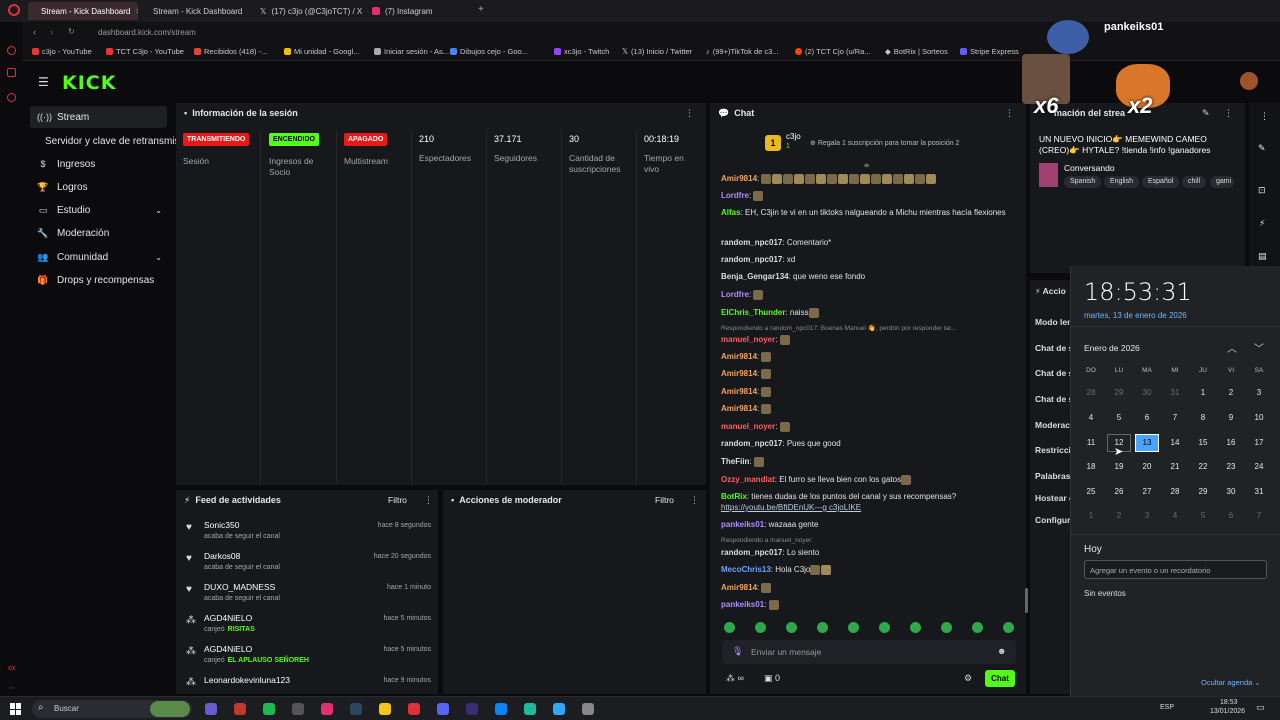 The width and height of the screenshot is (1280, 720). What do you see at coordinates (1175, 569) in the screenshot?
I see `event-input: Agregar un evento o un recordatorio` at bounding box center [1175, 569].